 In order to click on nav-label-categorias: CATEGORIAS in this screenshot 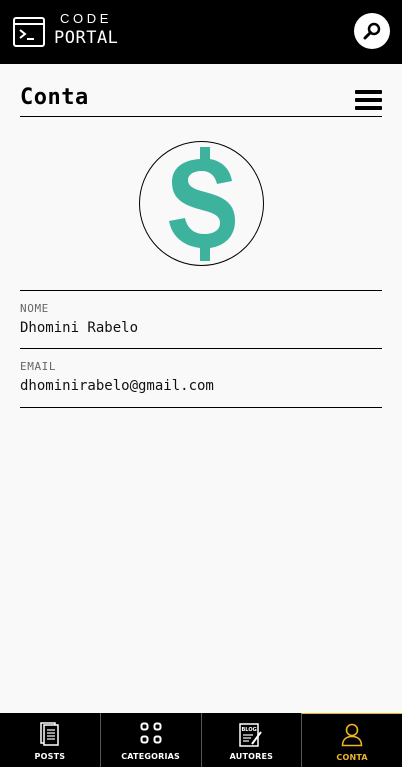, I will do `click(151, 756)`.